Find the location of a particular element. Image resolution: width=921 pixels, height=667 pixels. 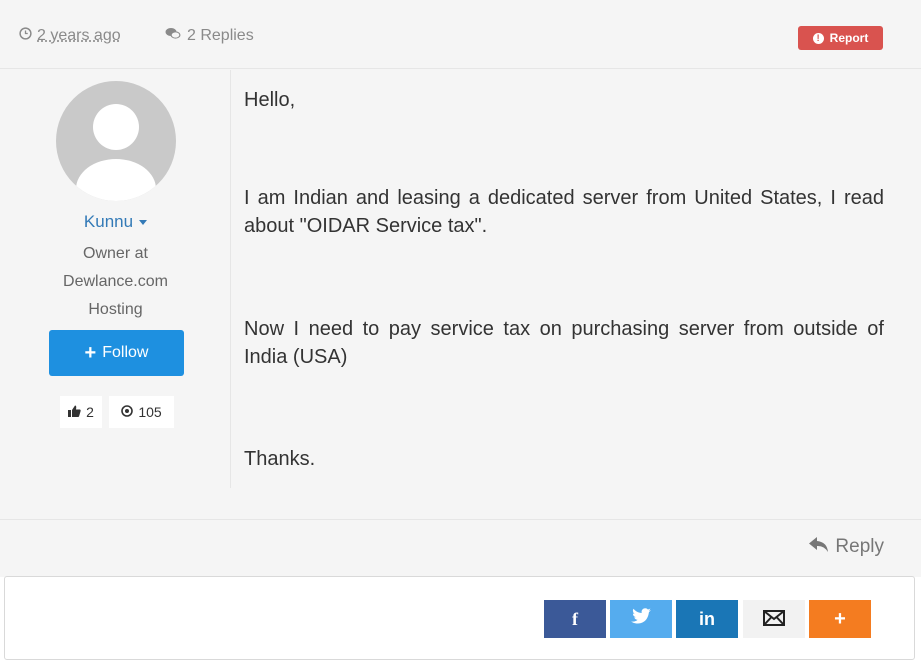

post-paragraph: Thanks. is located at coordinates (280, 459).